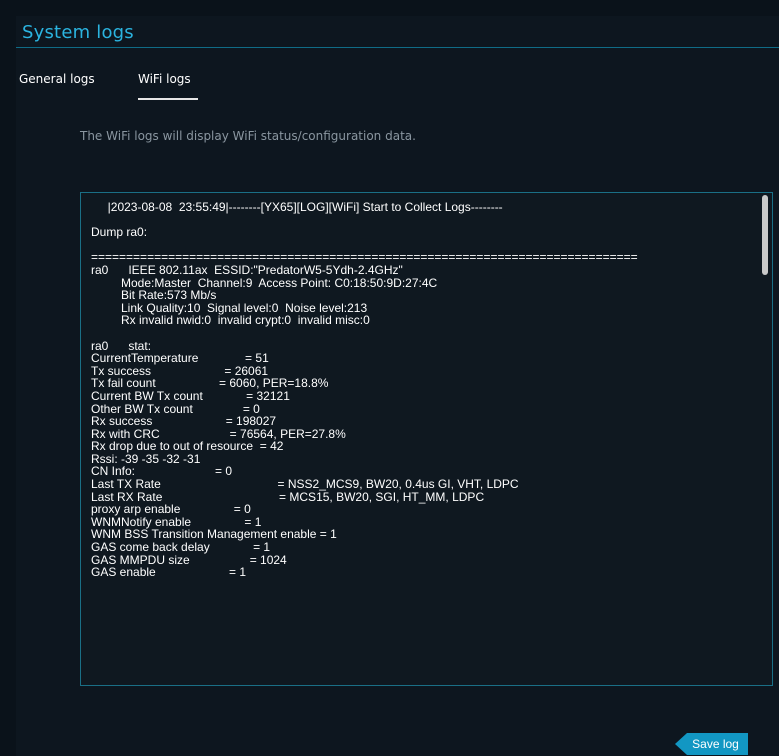 The width and height of the screenshot is (779, 756). I want to click on tab-bar: General logs WiFi logs, so click(397, 94).